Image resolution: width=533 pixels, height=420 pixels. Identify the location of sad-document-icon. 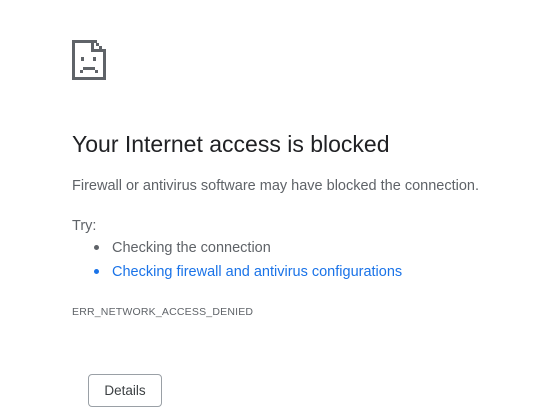
(89, 60).